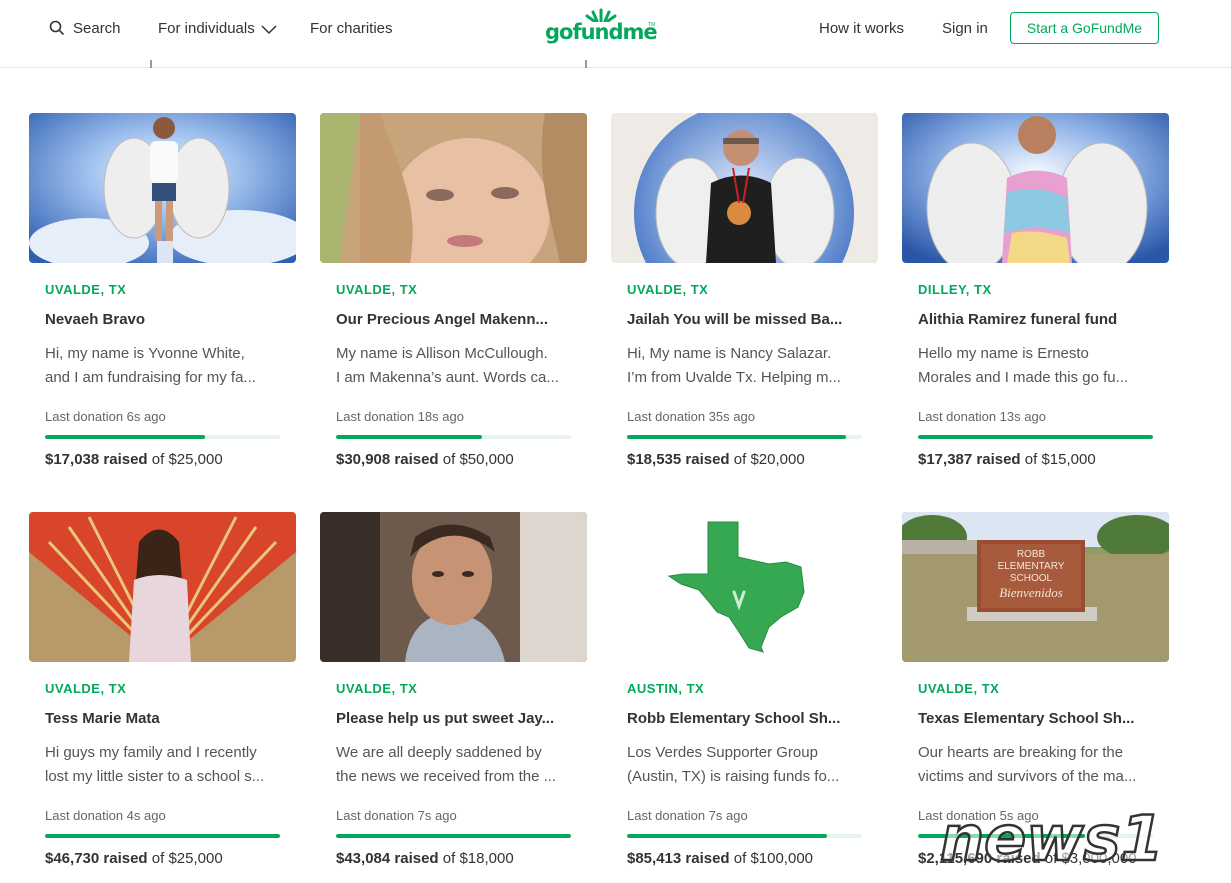 This screenshot has height=883, width=1231. What do you see at coordinates (861, 28) in the screenshot?
I see `how-it-works-link: How it works` at bounding box center [861, 28].